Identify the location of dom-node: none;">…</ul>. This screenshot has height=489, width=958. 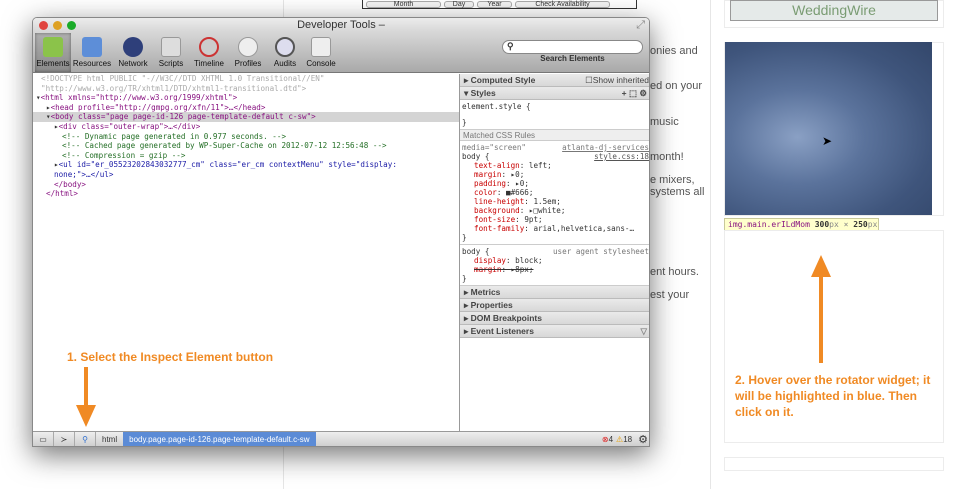
(246, 175).